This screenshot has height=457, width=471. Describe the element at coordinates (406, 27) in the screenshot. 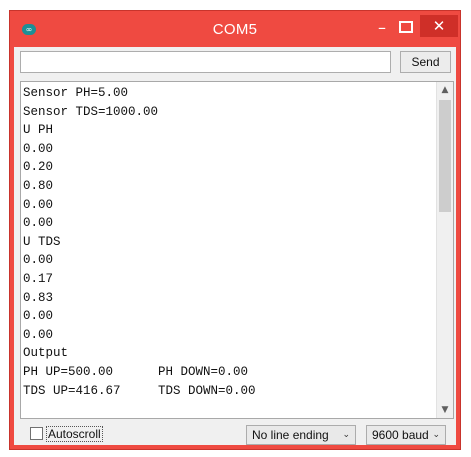

I see `maximize-button` at that location.